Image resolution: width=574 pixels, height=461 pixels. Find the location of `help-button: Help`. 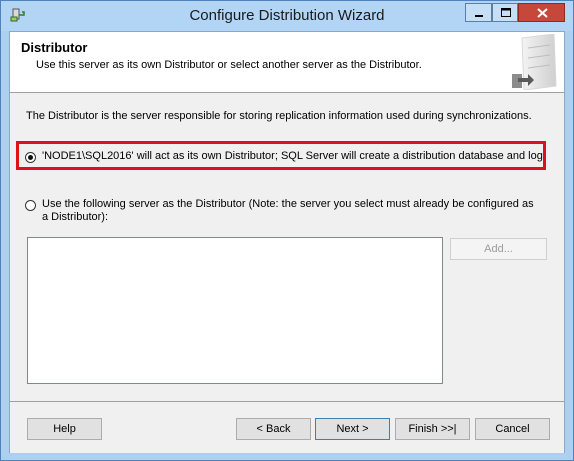

help-button: Help is located at coordinates (64, 429).